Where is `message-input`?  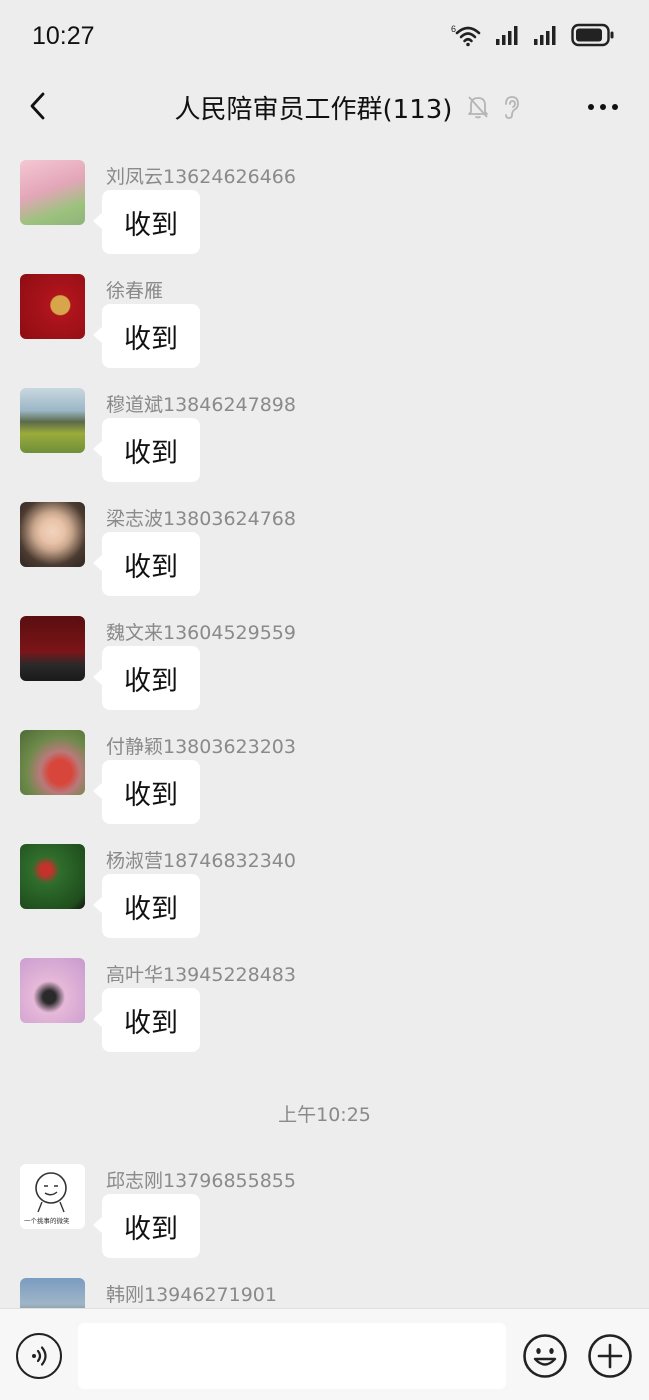 message-input is located at coordinates (292, 1356).